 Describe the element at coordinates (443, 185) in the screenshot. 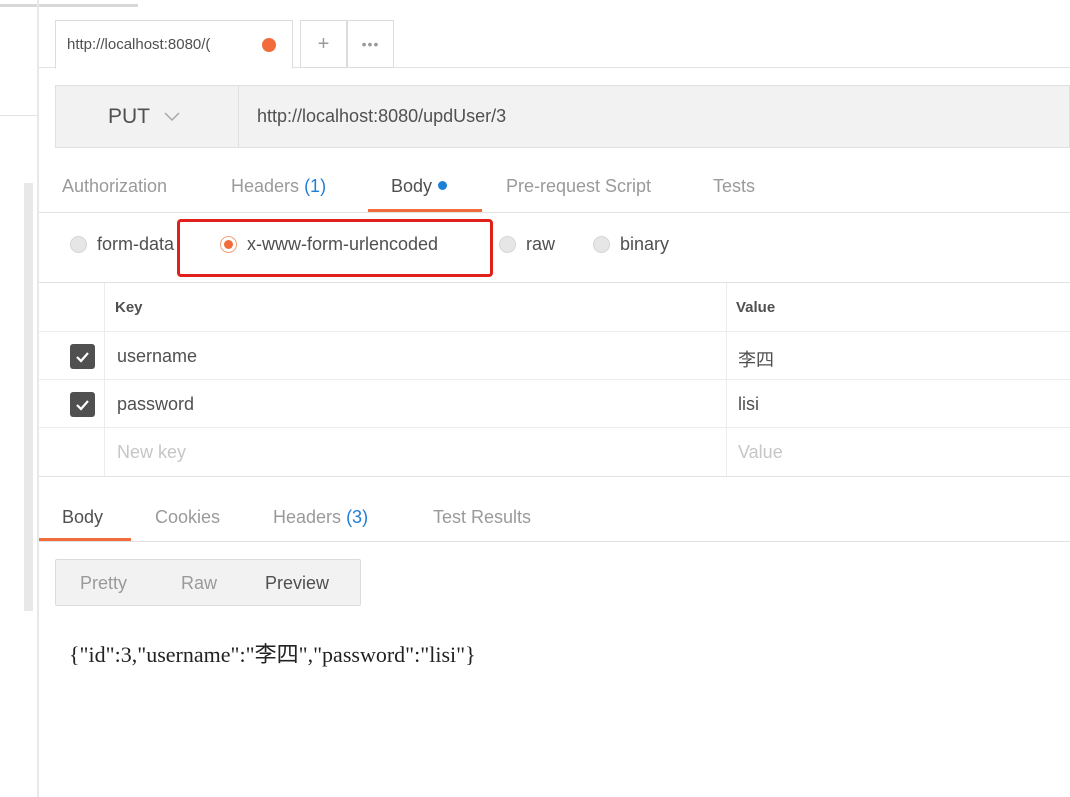

I see `body-modified-dot-icon` at that location.